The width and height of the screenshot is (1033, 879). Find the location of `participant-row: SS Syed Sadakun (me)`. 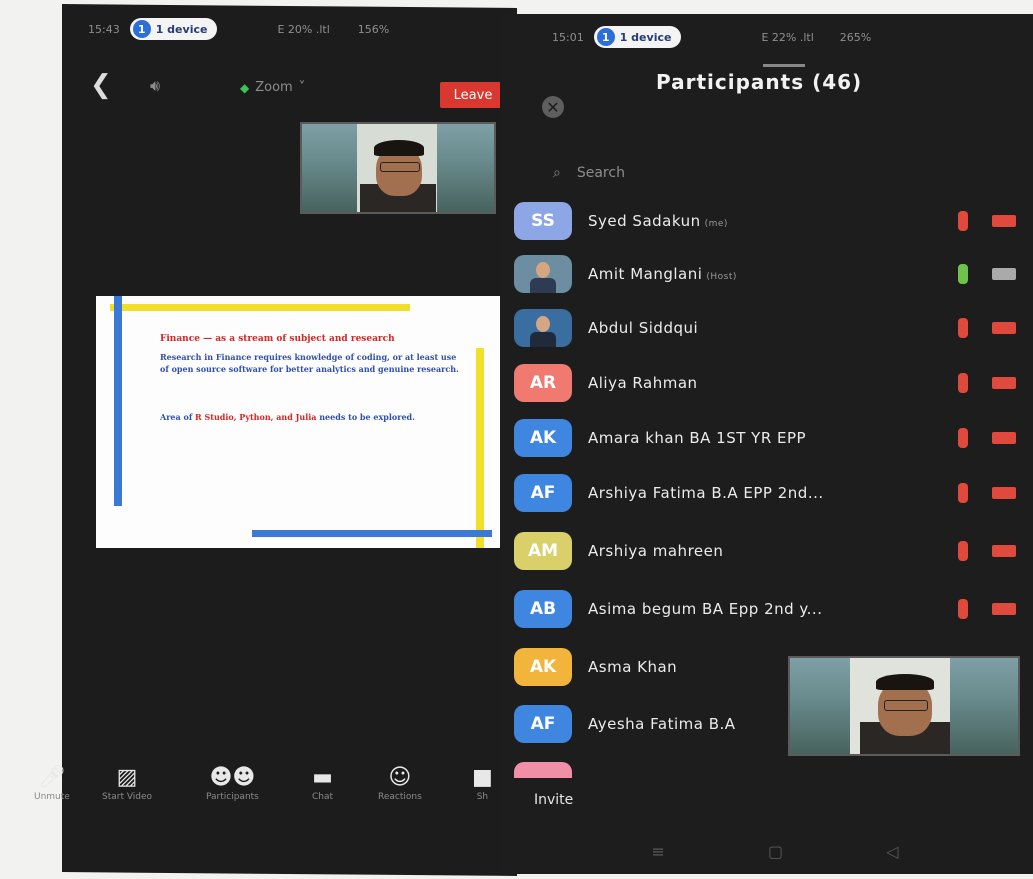

participant-row: SS Syed Sadakun (me) is located at coordinates (773, 221).